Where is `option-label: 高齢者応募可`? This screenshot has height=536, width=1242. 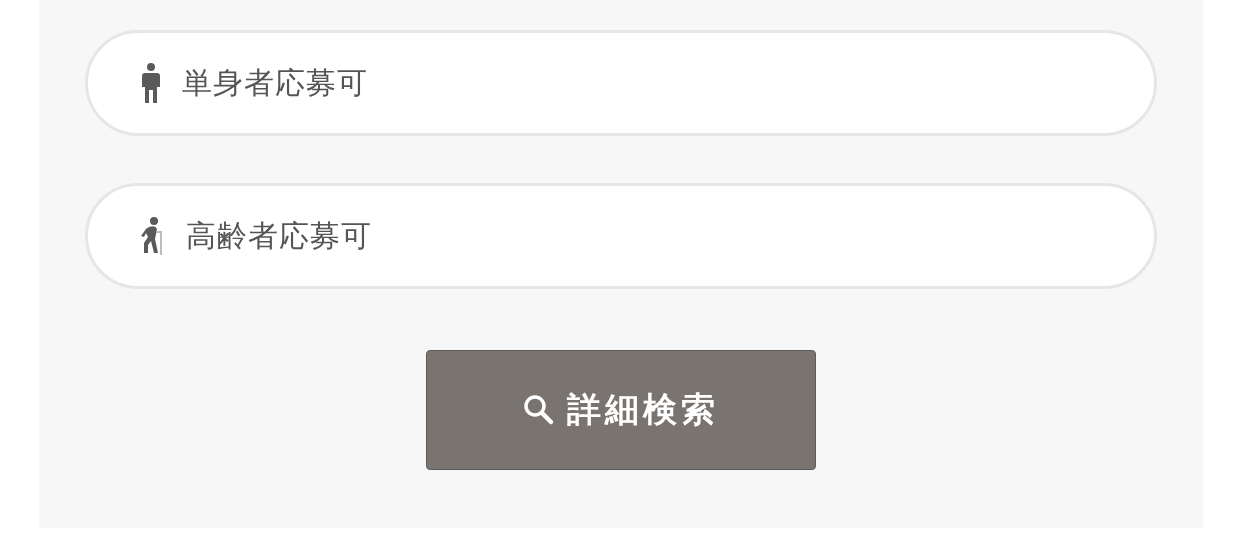 option-label: 高齢者応募可 is located at coordinates (279, 235).